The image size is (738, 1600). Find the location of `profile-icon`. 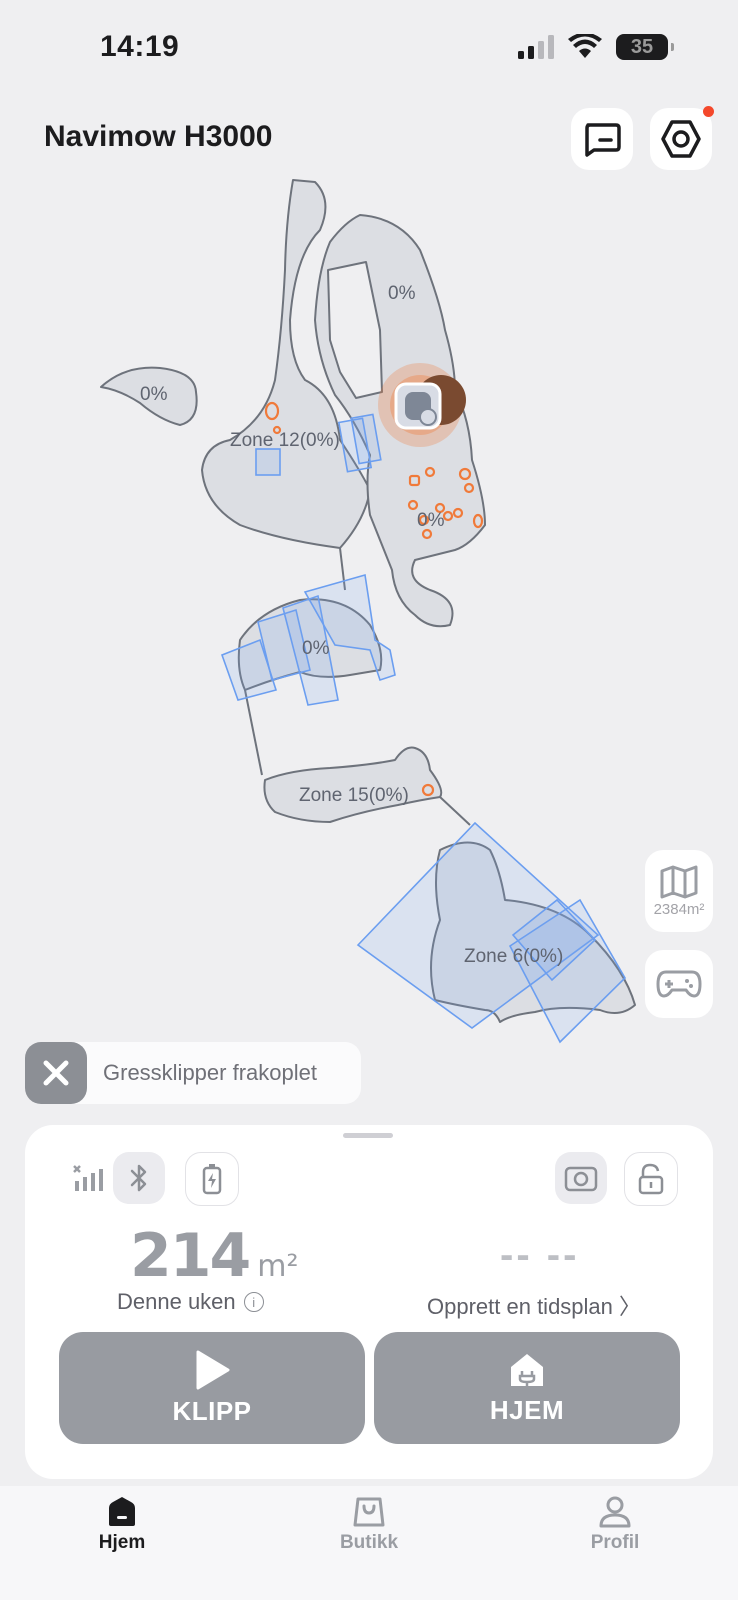

profile-icon is located at coordinates (615, 1512).